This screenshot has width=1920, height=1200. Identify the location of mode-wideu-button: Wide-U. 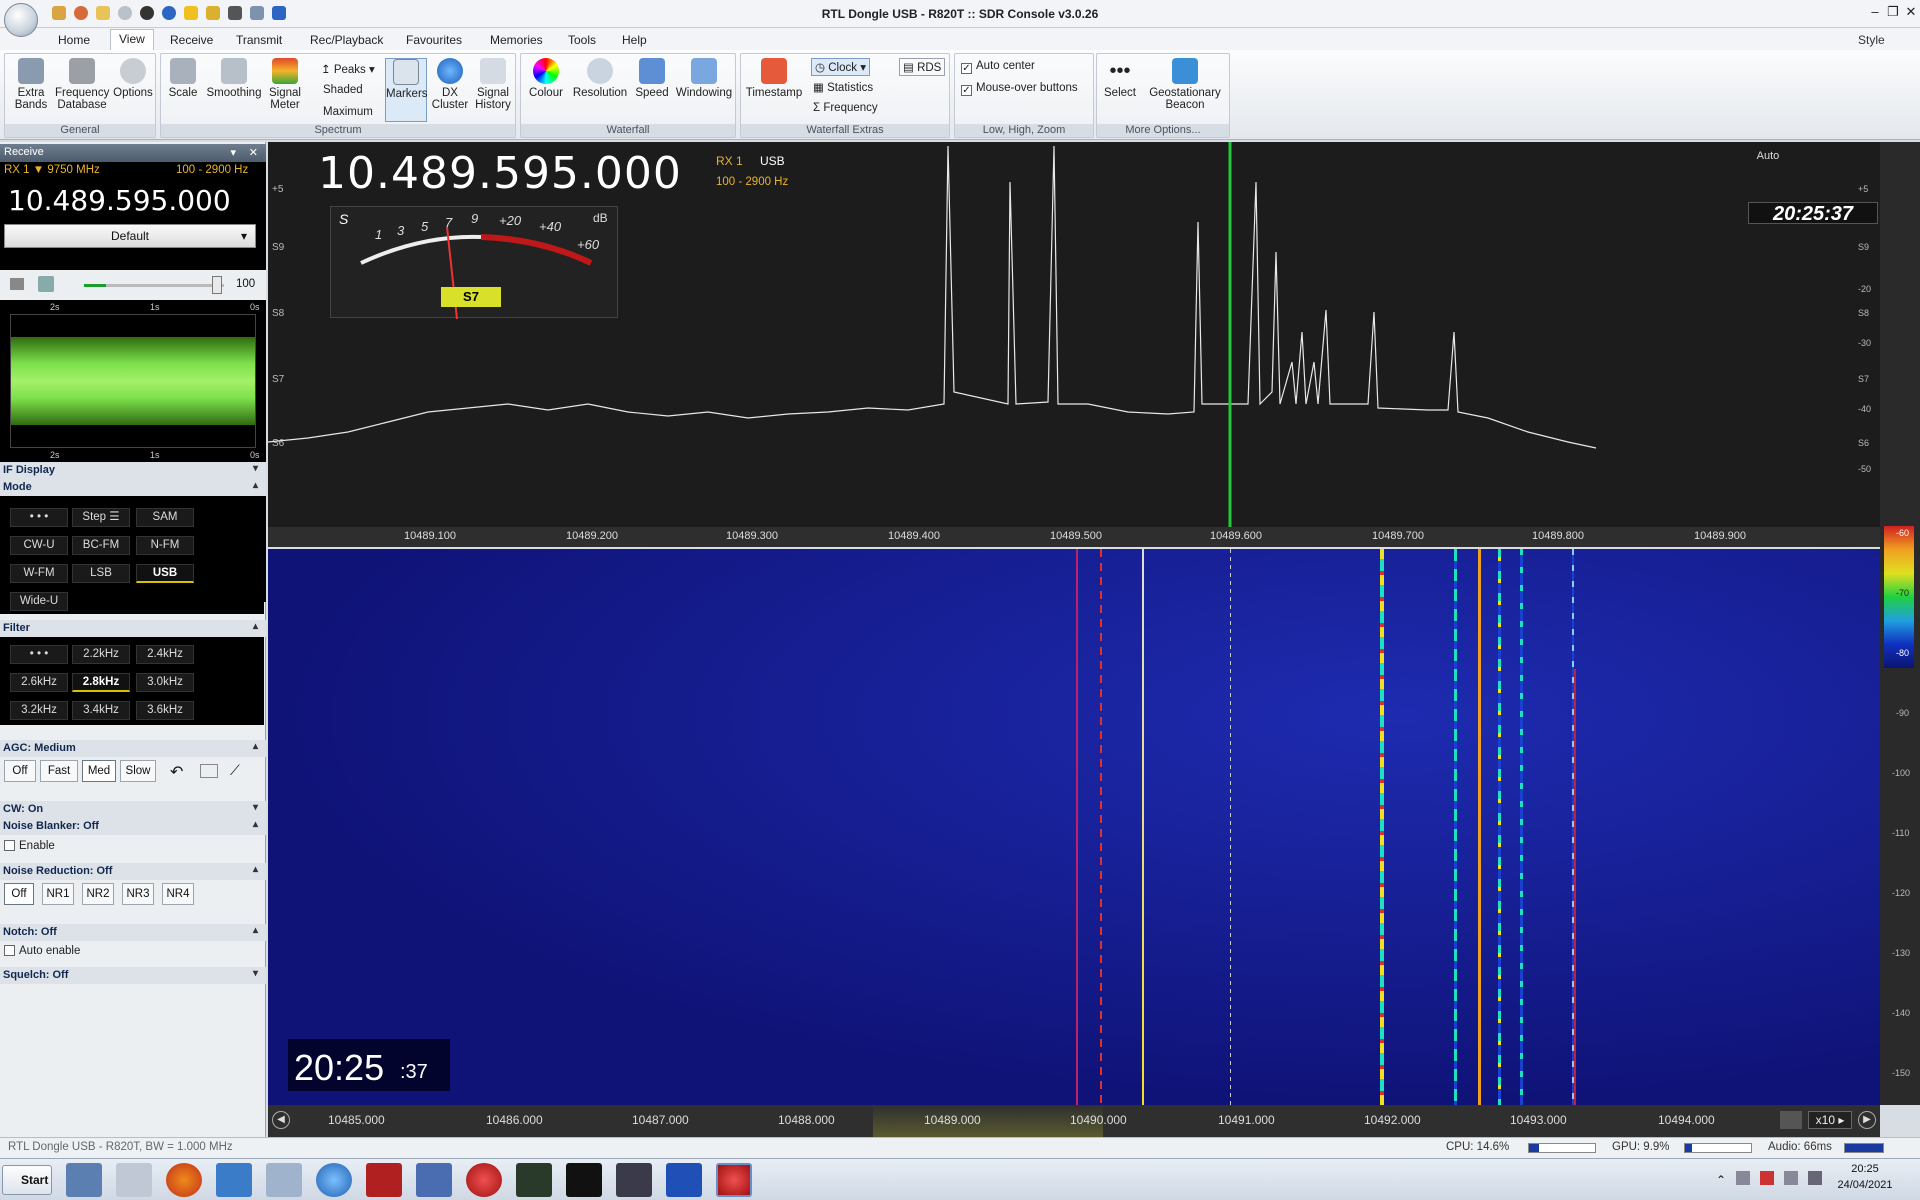
(39, 601).